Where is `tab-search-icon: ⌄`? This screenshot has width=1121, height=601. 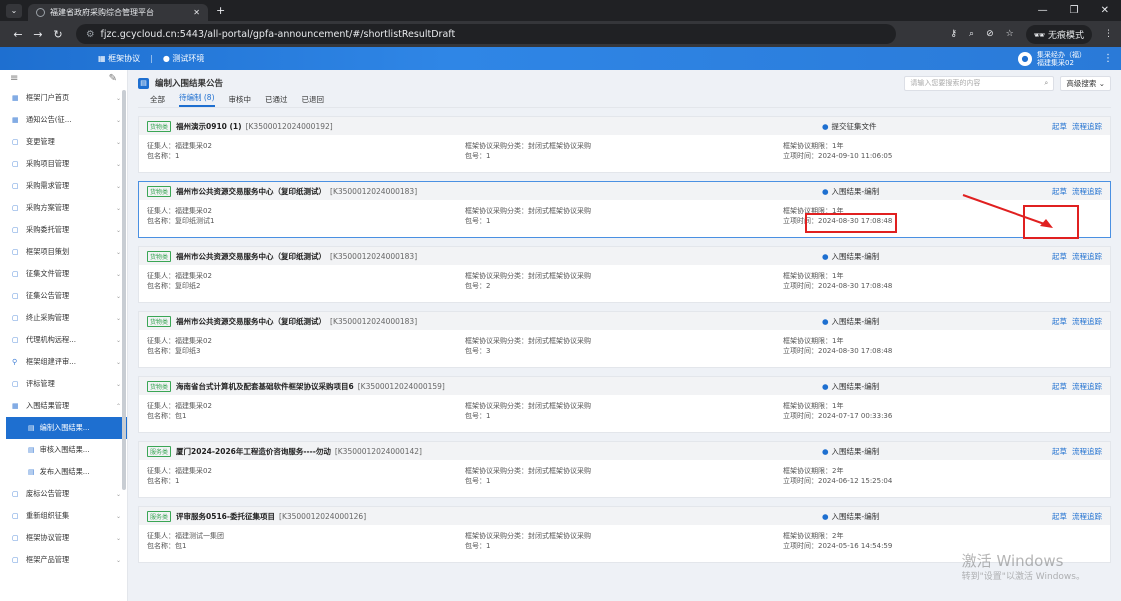
tab-search-icon: ⌄ is located at coordinates (14, 10).